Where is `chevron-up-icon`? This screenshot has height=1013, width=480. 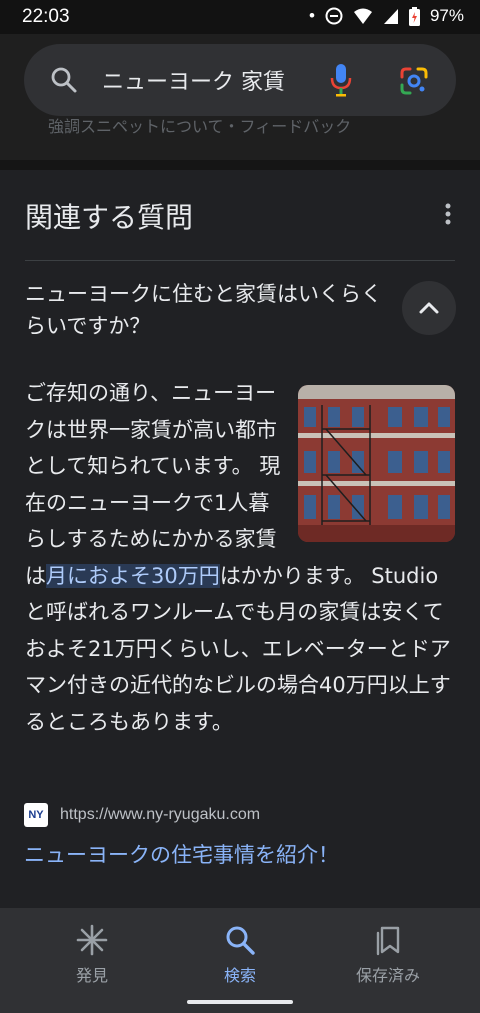 chevron-up-icon is located at coordinates (429, 308).